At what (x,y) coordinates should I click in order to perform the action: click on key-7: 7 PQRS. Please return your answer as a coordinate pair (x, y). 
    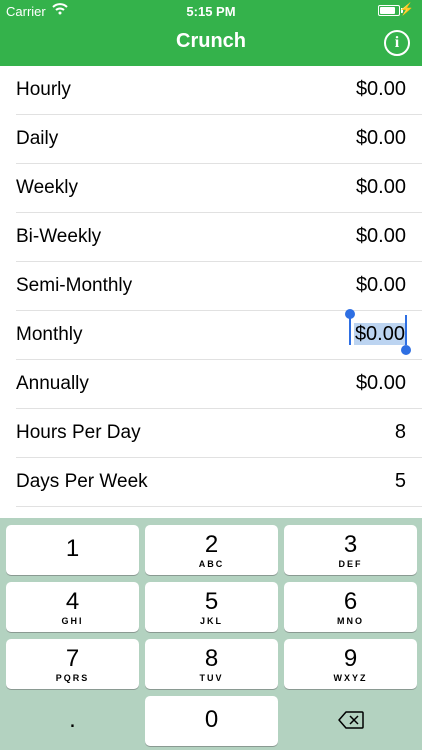
    Looking at the image, I should click on (72, 664).